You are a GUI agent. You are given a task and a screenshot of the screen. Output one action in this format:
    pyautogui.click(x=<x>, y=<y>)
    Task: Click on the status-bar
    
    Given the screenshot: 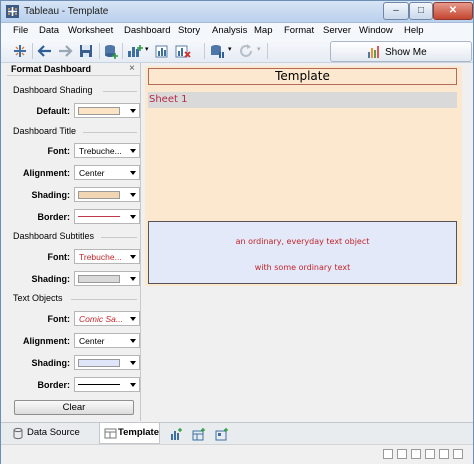 What is the action you would take?
    pyautogui.click(x=237, y=454)
    